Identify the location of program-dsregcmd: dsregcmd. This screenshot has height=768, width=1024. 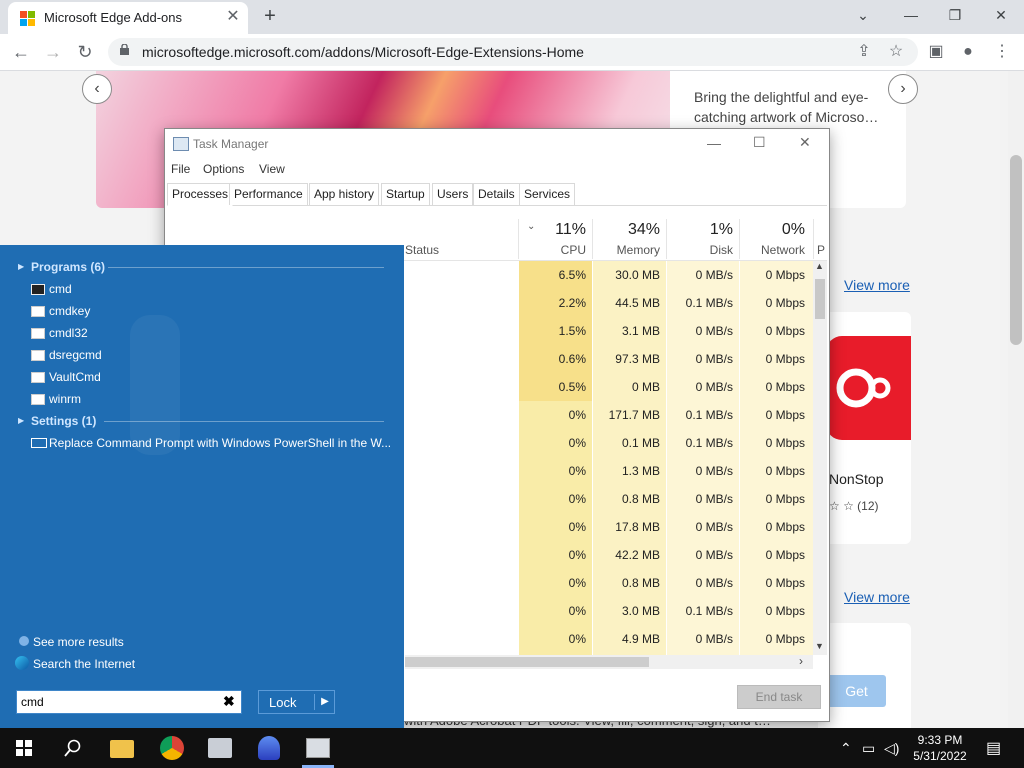
(75, 355).